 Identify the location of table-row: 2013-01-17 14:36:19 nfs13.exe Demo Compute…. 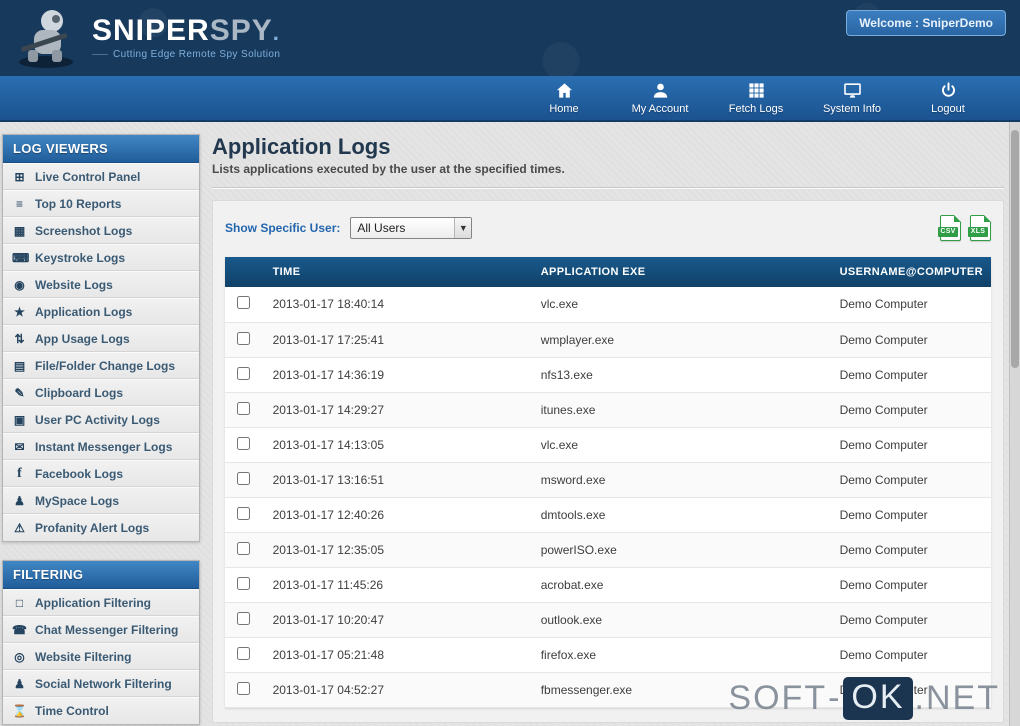
(608, 375).